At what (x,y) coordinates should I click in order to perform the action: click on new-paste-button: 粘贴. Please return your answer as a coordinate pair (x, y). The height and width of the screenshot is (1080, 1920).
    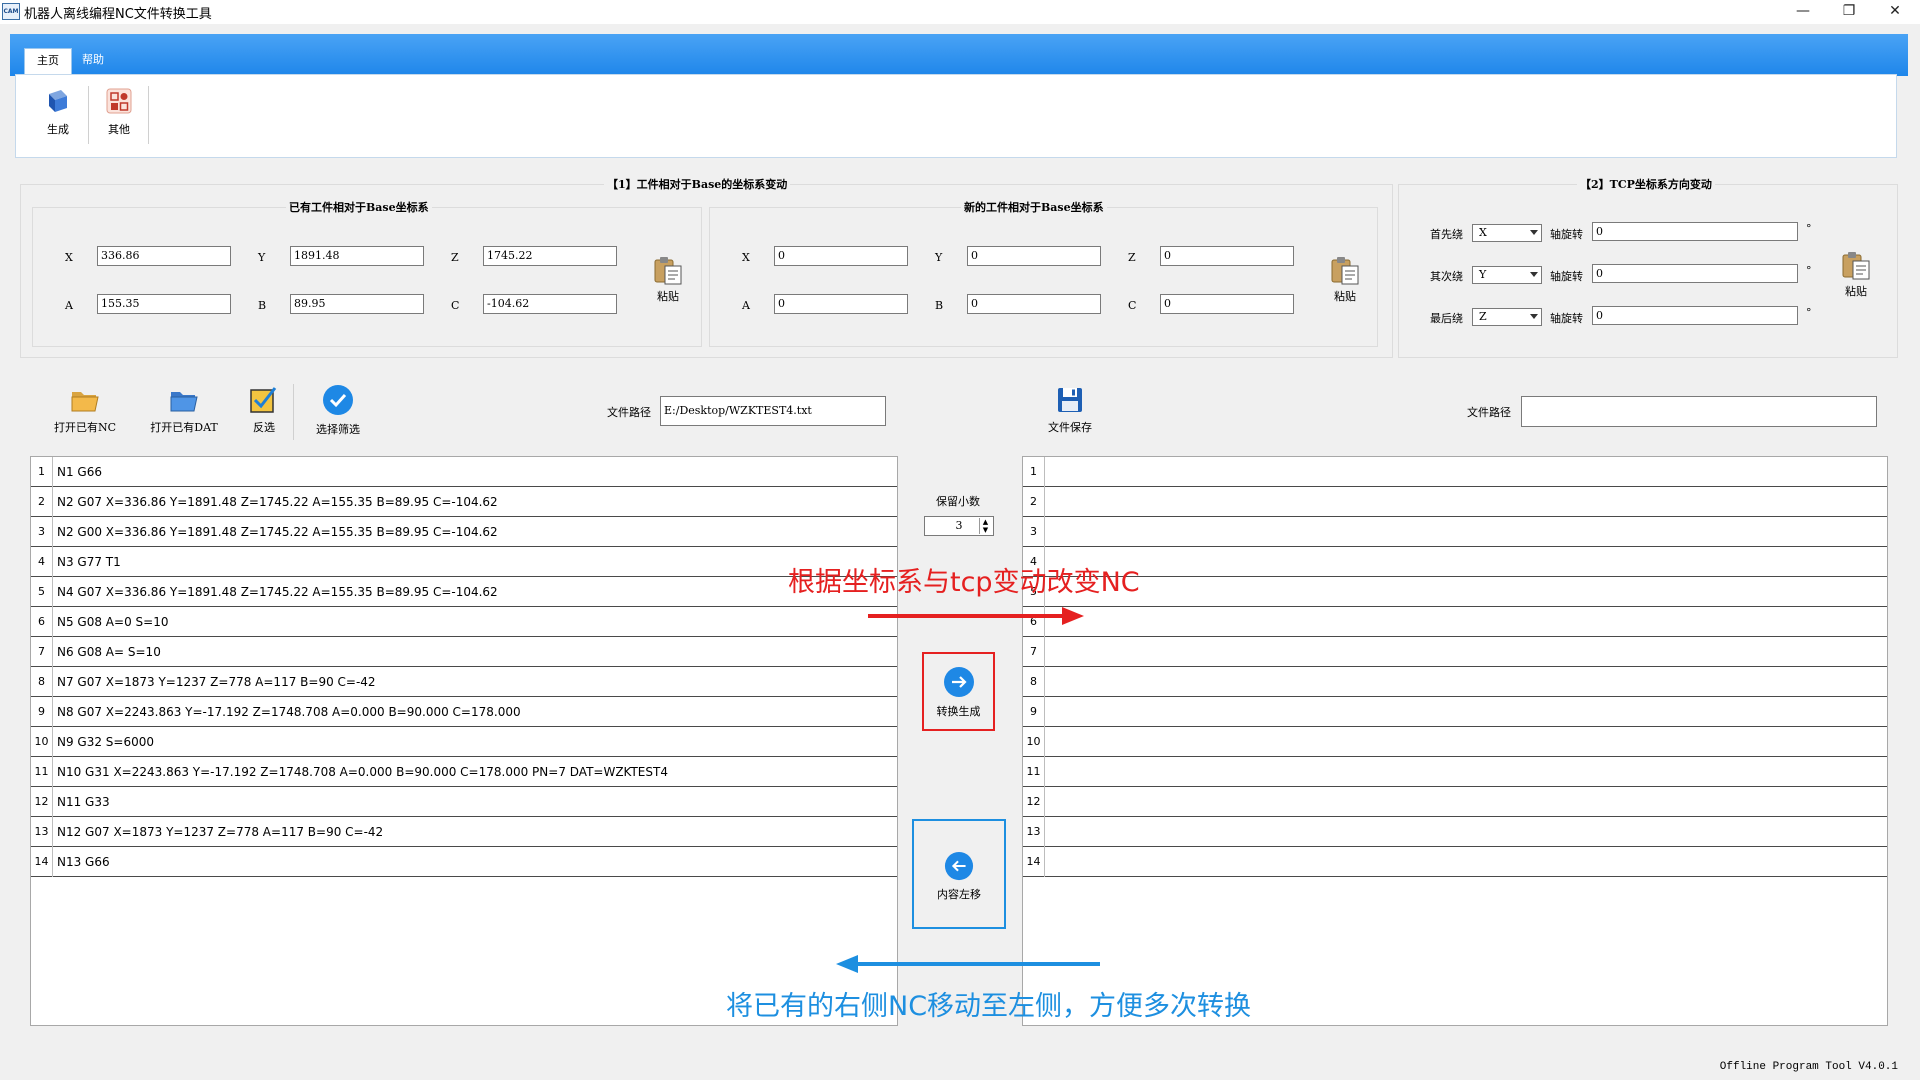
    Looking at the image, I should click on (1345, 279).